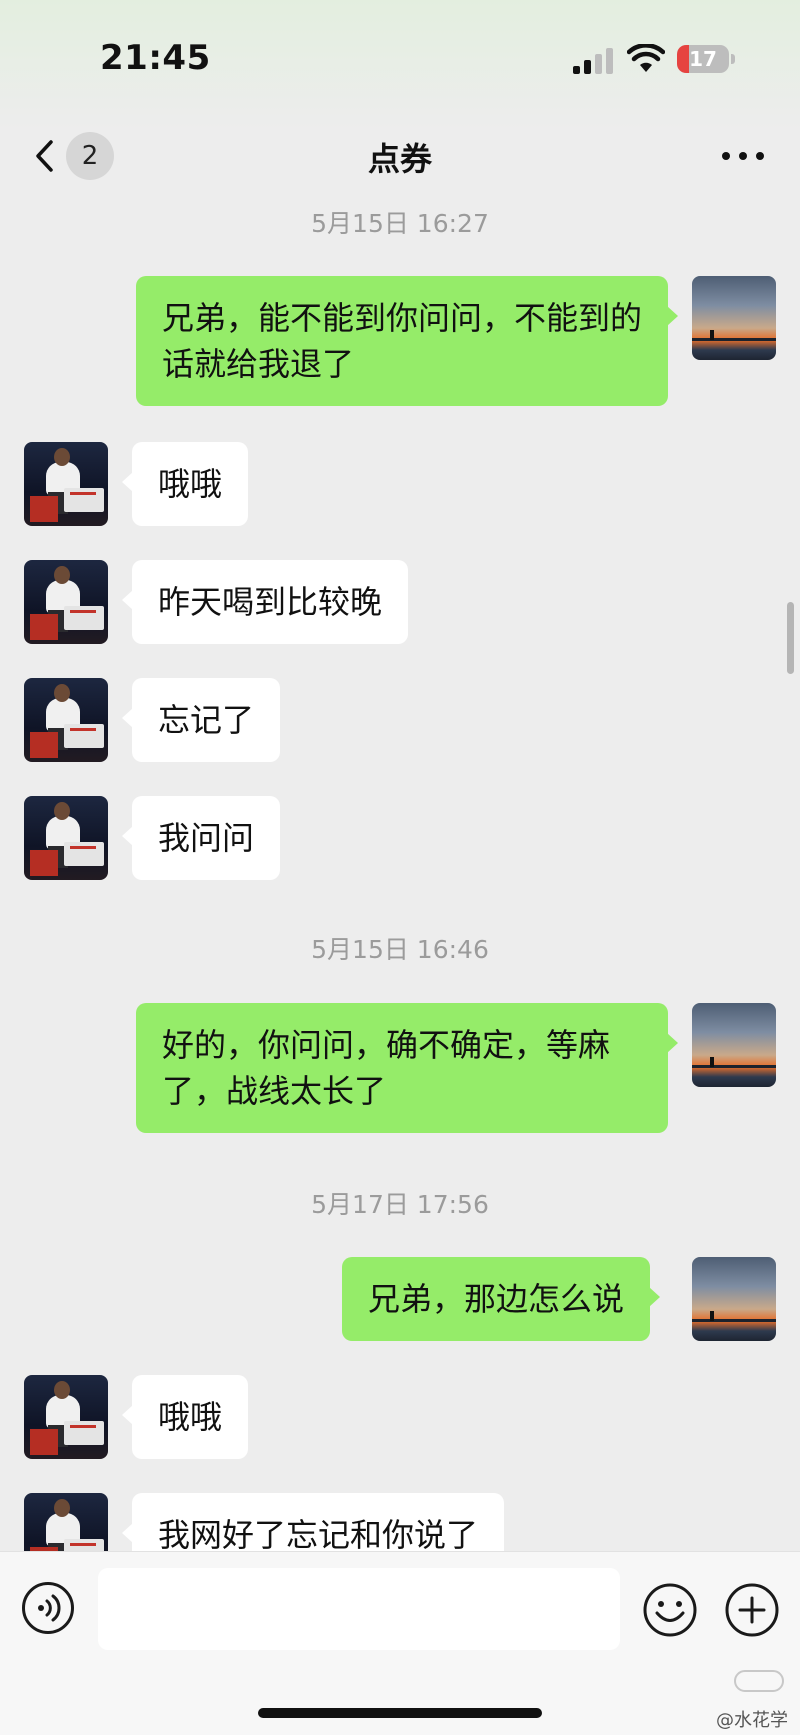 The height and width of the screenshot is (1735, 800). What do you see at coordinates (646, 58) in the screenshot?
I see `wifi-icon` at bounding box center [646, 58].